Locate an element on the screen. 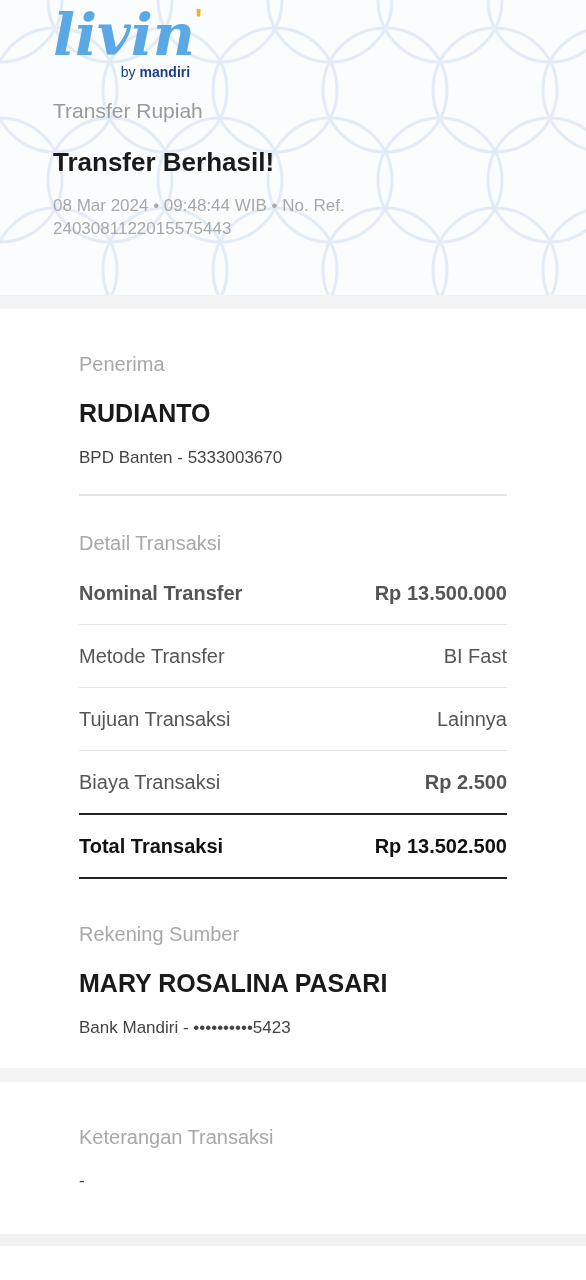 Image resolution: width=586 pixels, height=1280 pixels. logo-accent: ' is located at coordinates (199, 19).